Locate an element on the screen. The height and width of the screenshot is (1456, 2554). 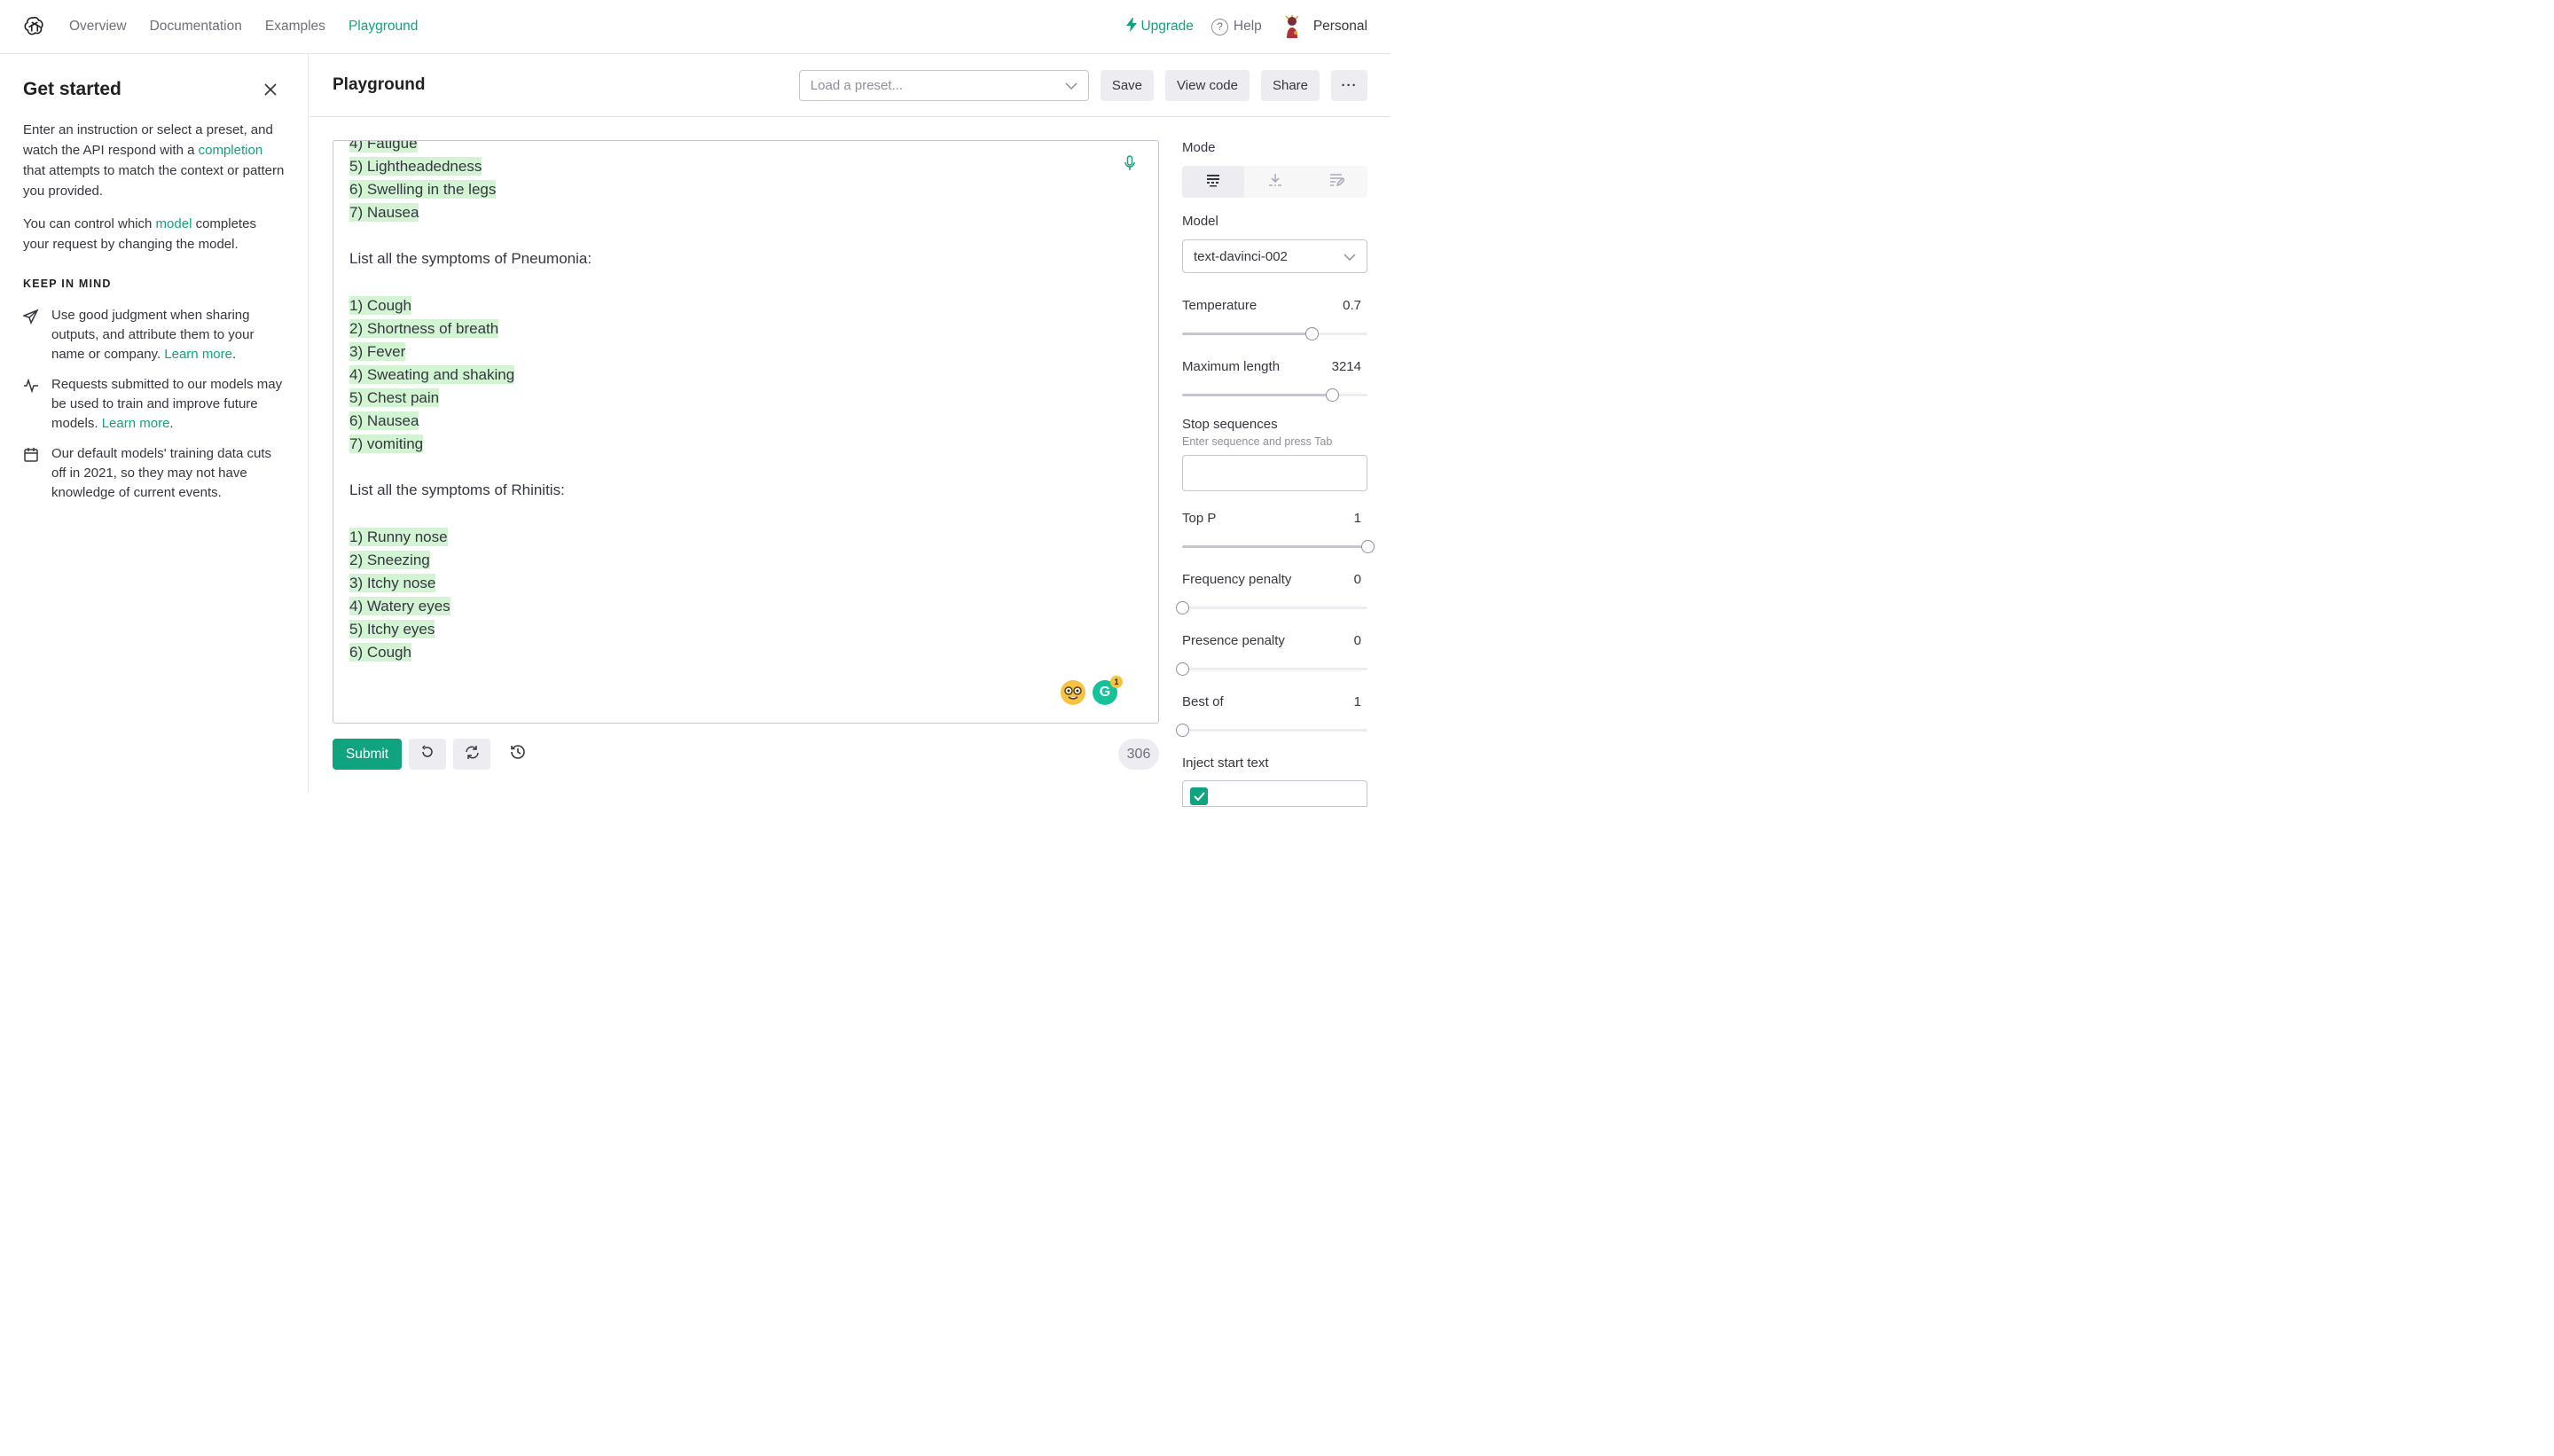
nav-documentation: Documentation is located at coordinates (196, 27).